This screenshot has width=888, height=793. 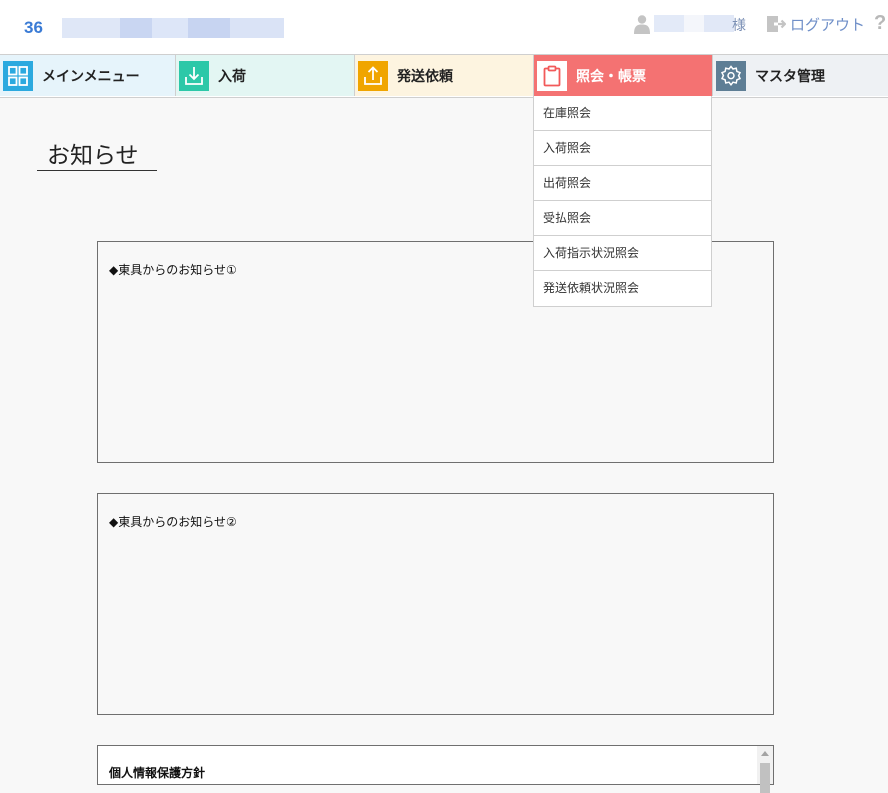 I want to click on inquiry-dropdown-menu: 在庫照会 入荷照会 出荷照会 受払照会 入荷指示状況照会 発送依頼状況照会, so click(x=622, y=201).